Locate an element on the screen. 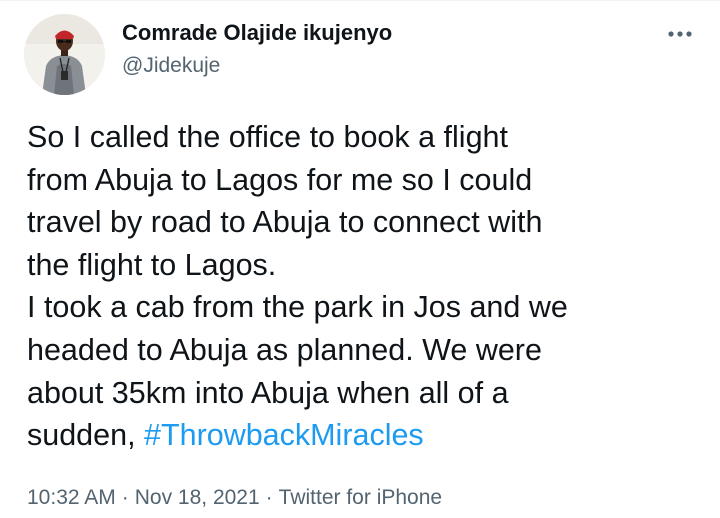 The width and height of the screenshot is (720, 518). top-divider is located at coordinates (360, 0).